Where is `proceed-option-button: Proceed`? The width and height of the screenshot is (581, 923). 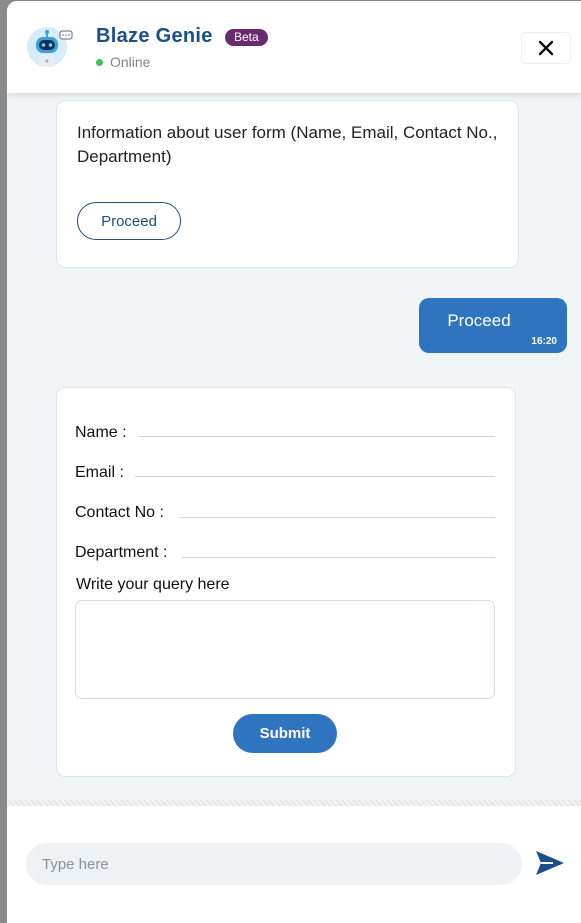 proceed-option-button: Proceed is located at coordinates (129, 221).